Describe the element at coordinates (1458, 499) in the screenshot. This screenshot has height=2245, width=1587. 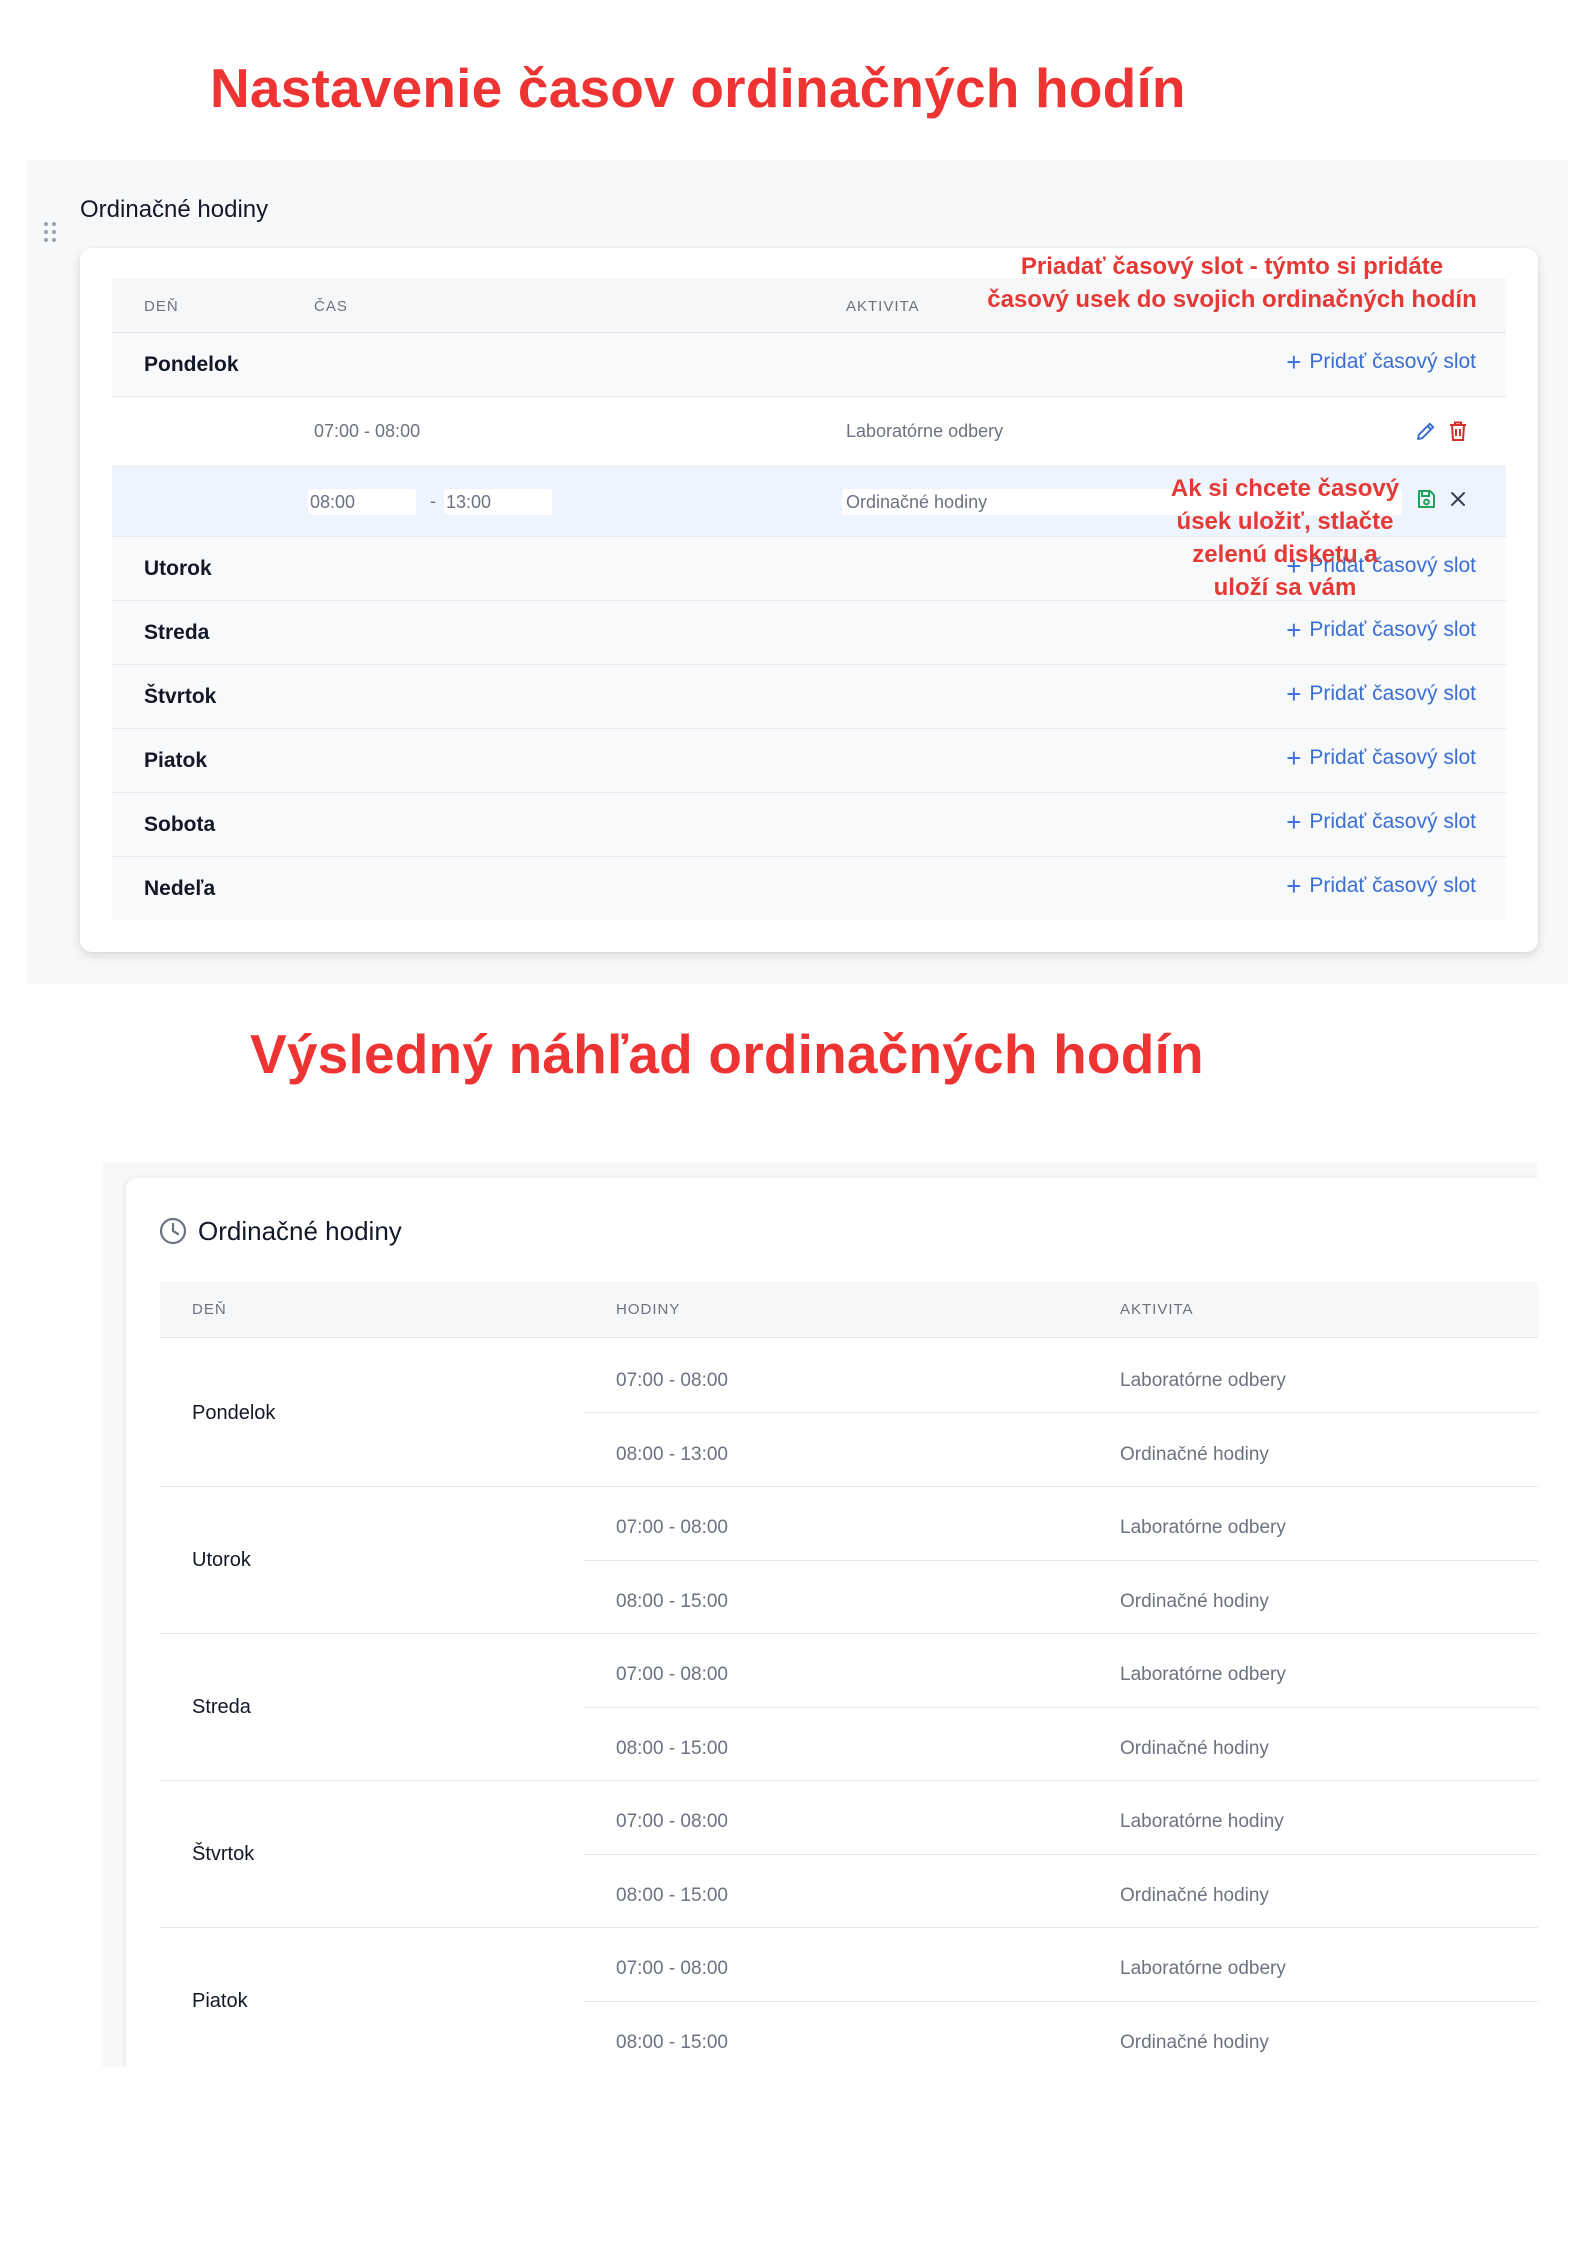
I see `close-icon` at that location.